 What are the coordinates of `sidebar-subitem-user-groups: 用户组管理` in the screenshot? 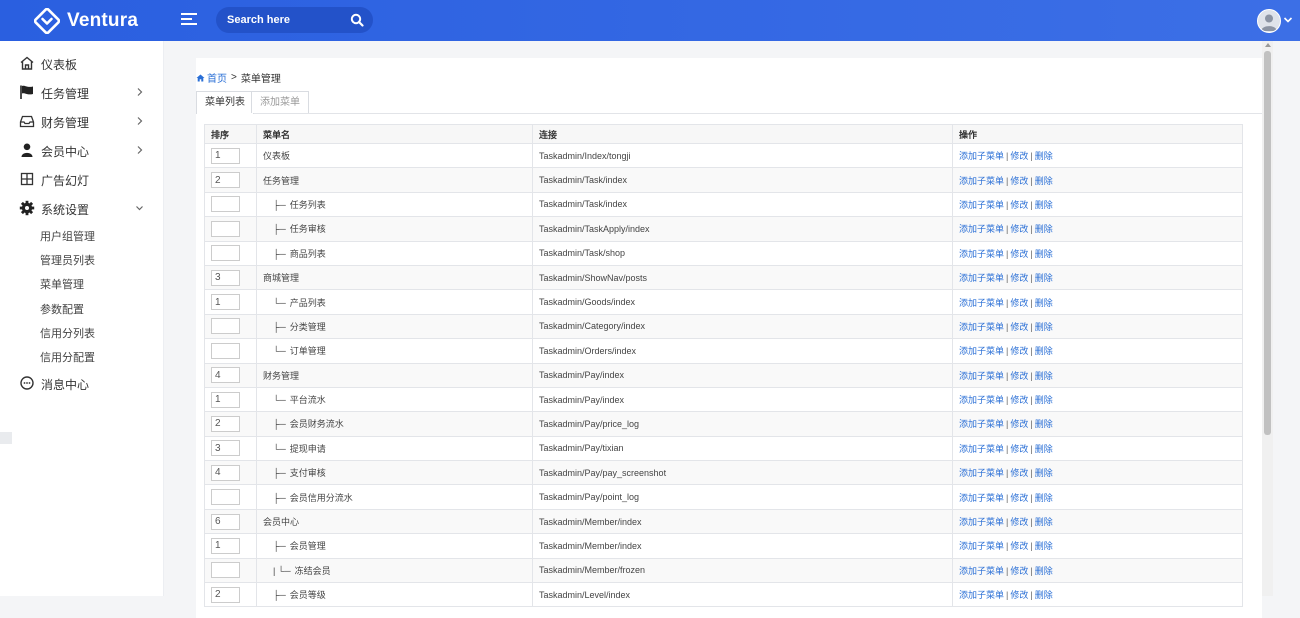 It's located at (67, 236).